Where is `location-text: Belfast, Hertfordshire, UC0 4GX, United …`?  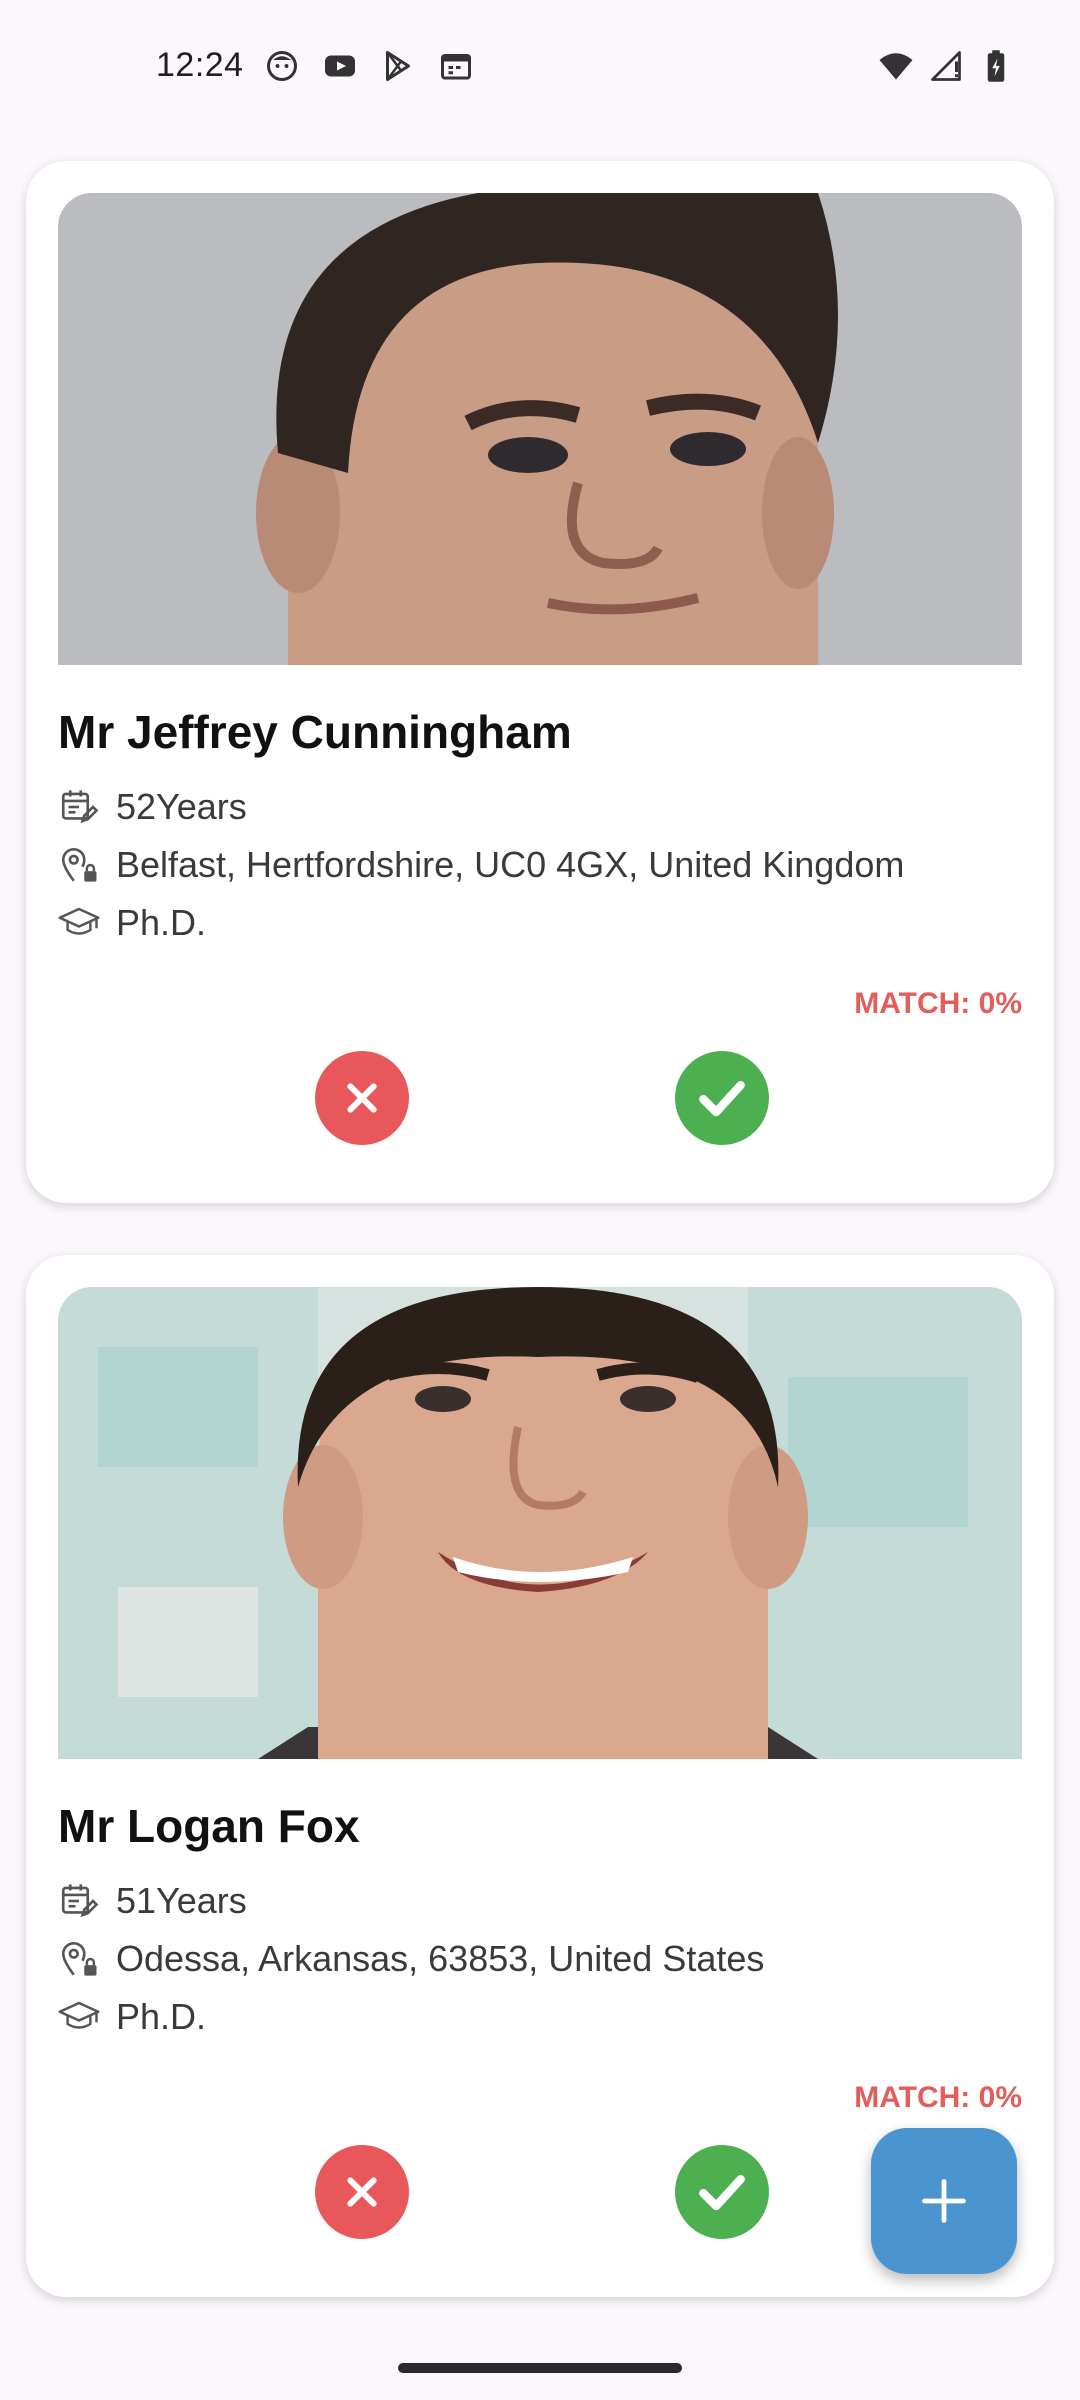 location-text: Belfast, Hertfordshire, UC0 4GX, United … is located at coordinates (510, 864).